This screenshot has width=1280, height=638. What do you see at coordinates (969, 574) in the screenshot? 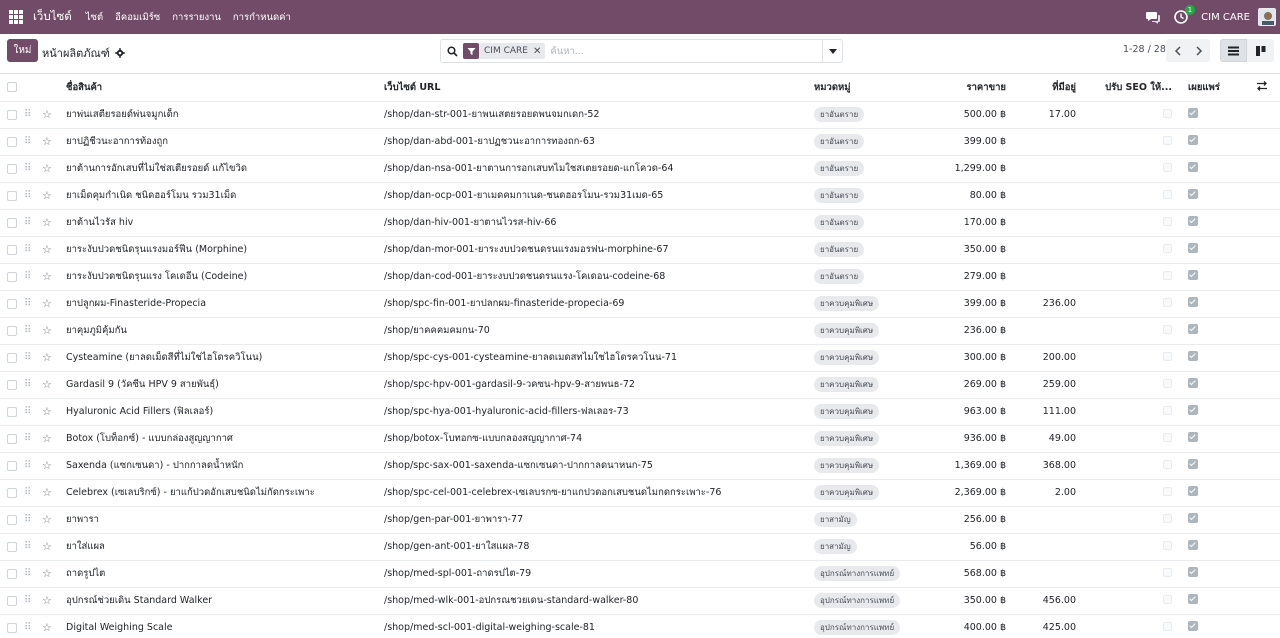
I see `product-price: 568.00 ฿` at bounding box center [969, 574].